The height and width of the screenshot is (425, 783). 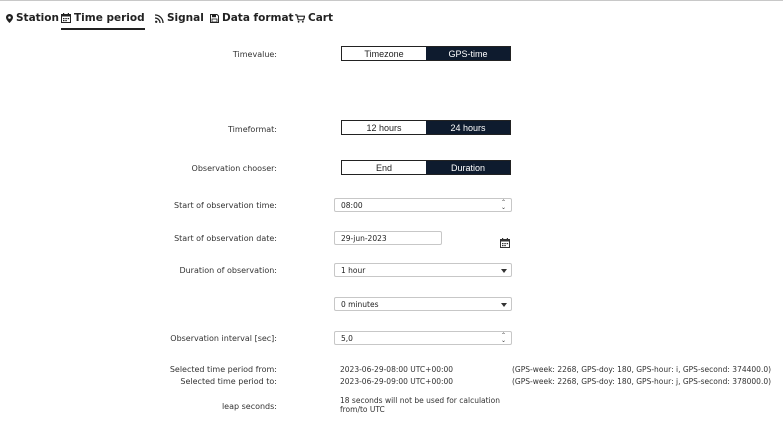 I want to click on tab-time-period: Time period, so click(x=103, y=19).